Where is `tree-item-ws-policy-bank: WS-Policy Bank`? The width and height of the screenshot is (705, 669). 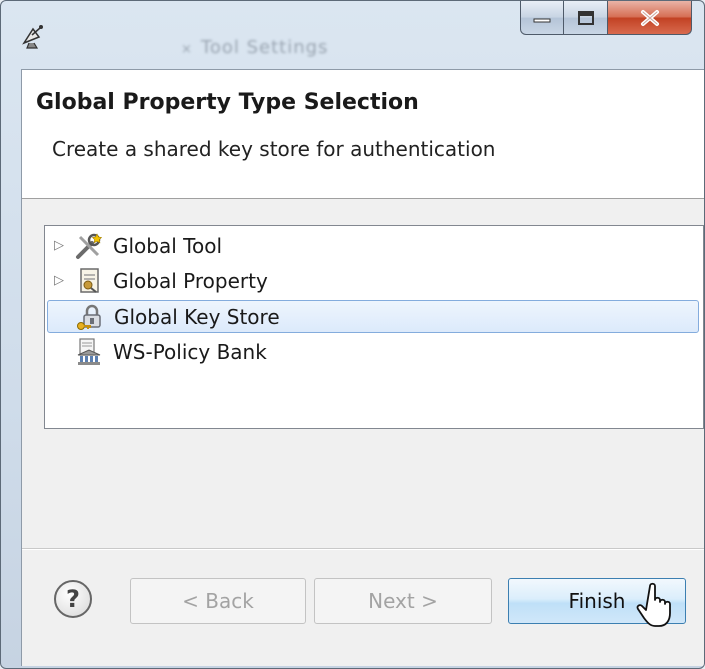
tree-item-ws-policy-bank: WS-Policy Bank is located at coordinates (157, 351).